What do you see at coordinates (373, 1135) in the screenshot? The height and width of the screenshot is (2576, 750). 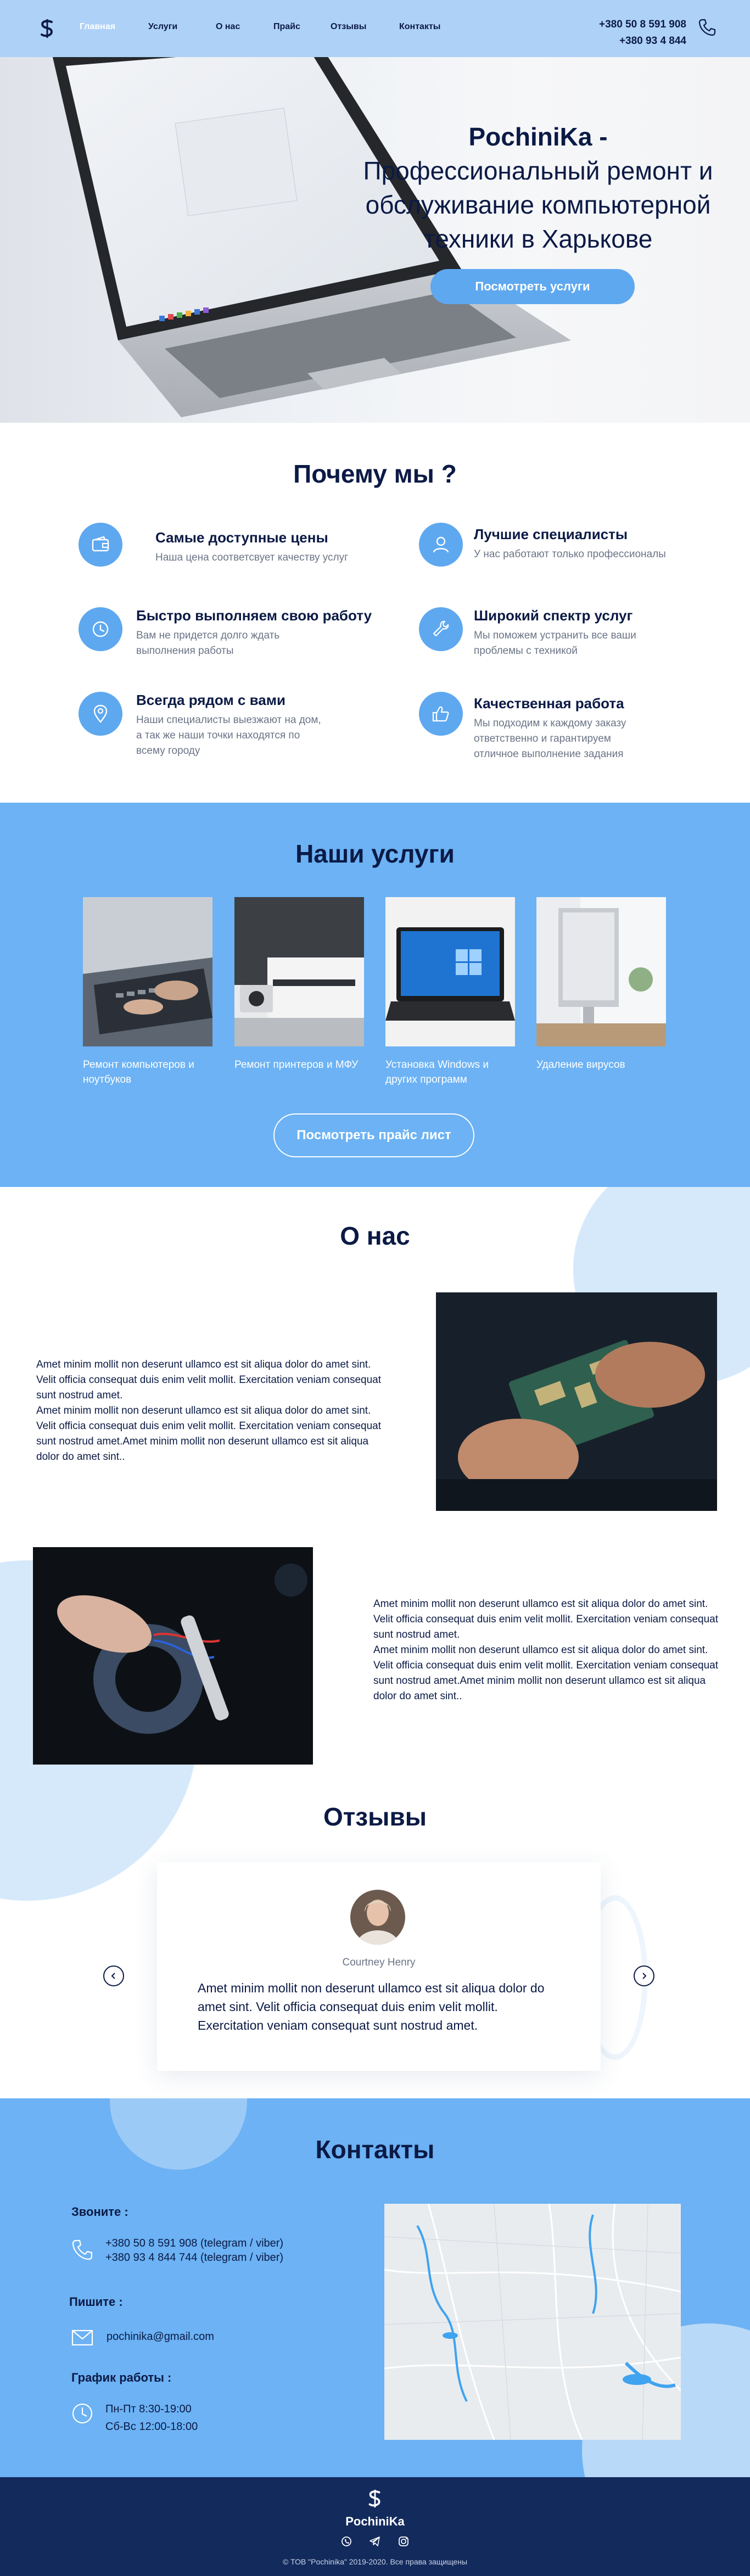 I see `view-price-list-button: Посмотреть прайс лист` at bounding box center [373, 1135].